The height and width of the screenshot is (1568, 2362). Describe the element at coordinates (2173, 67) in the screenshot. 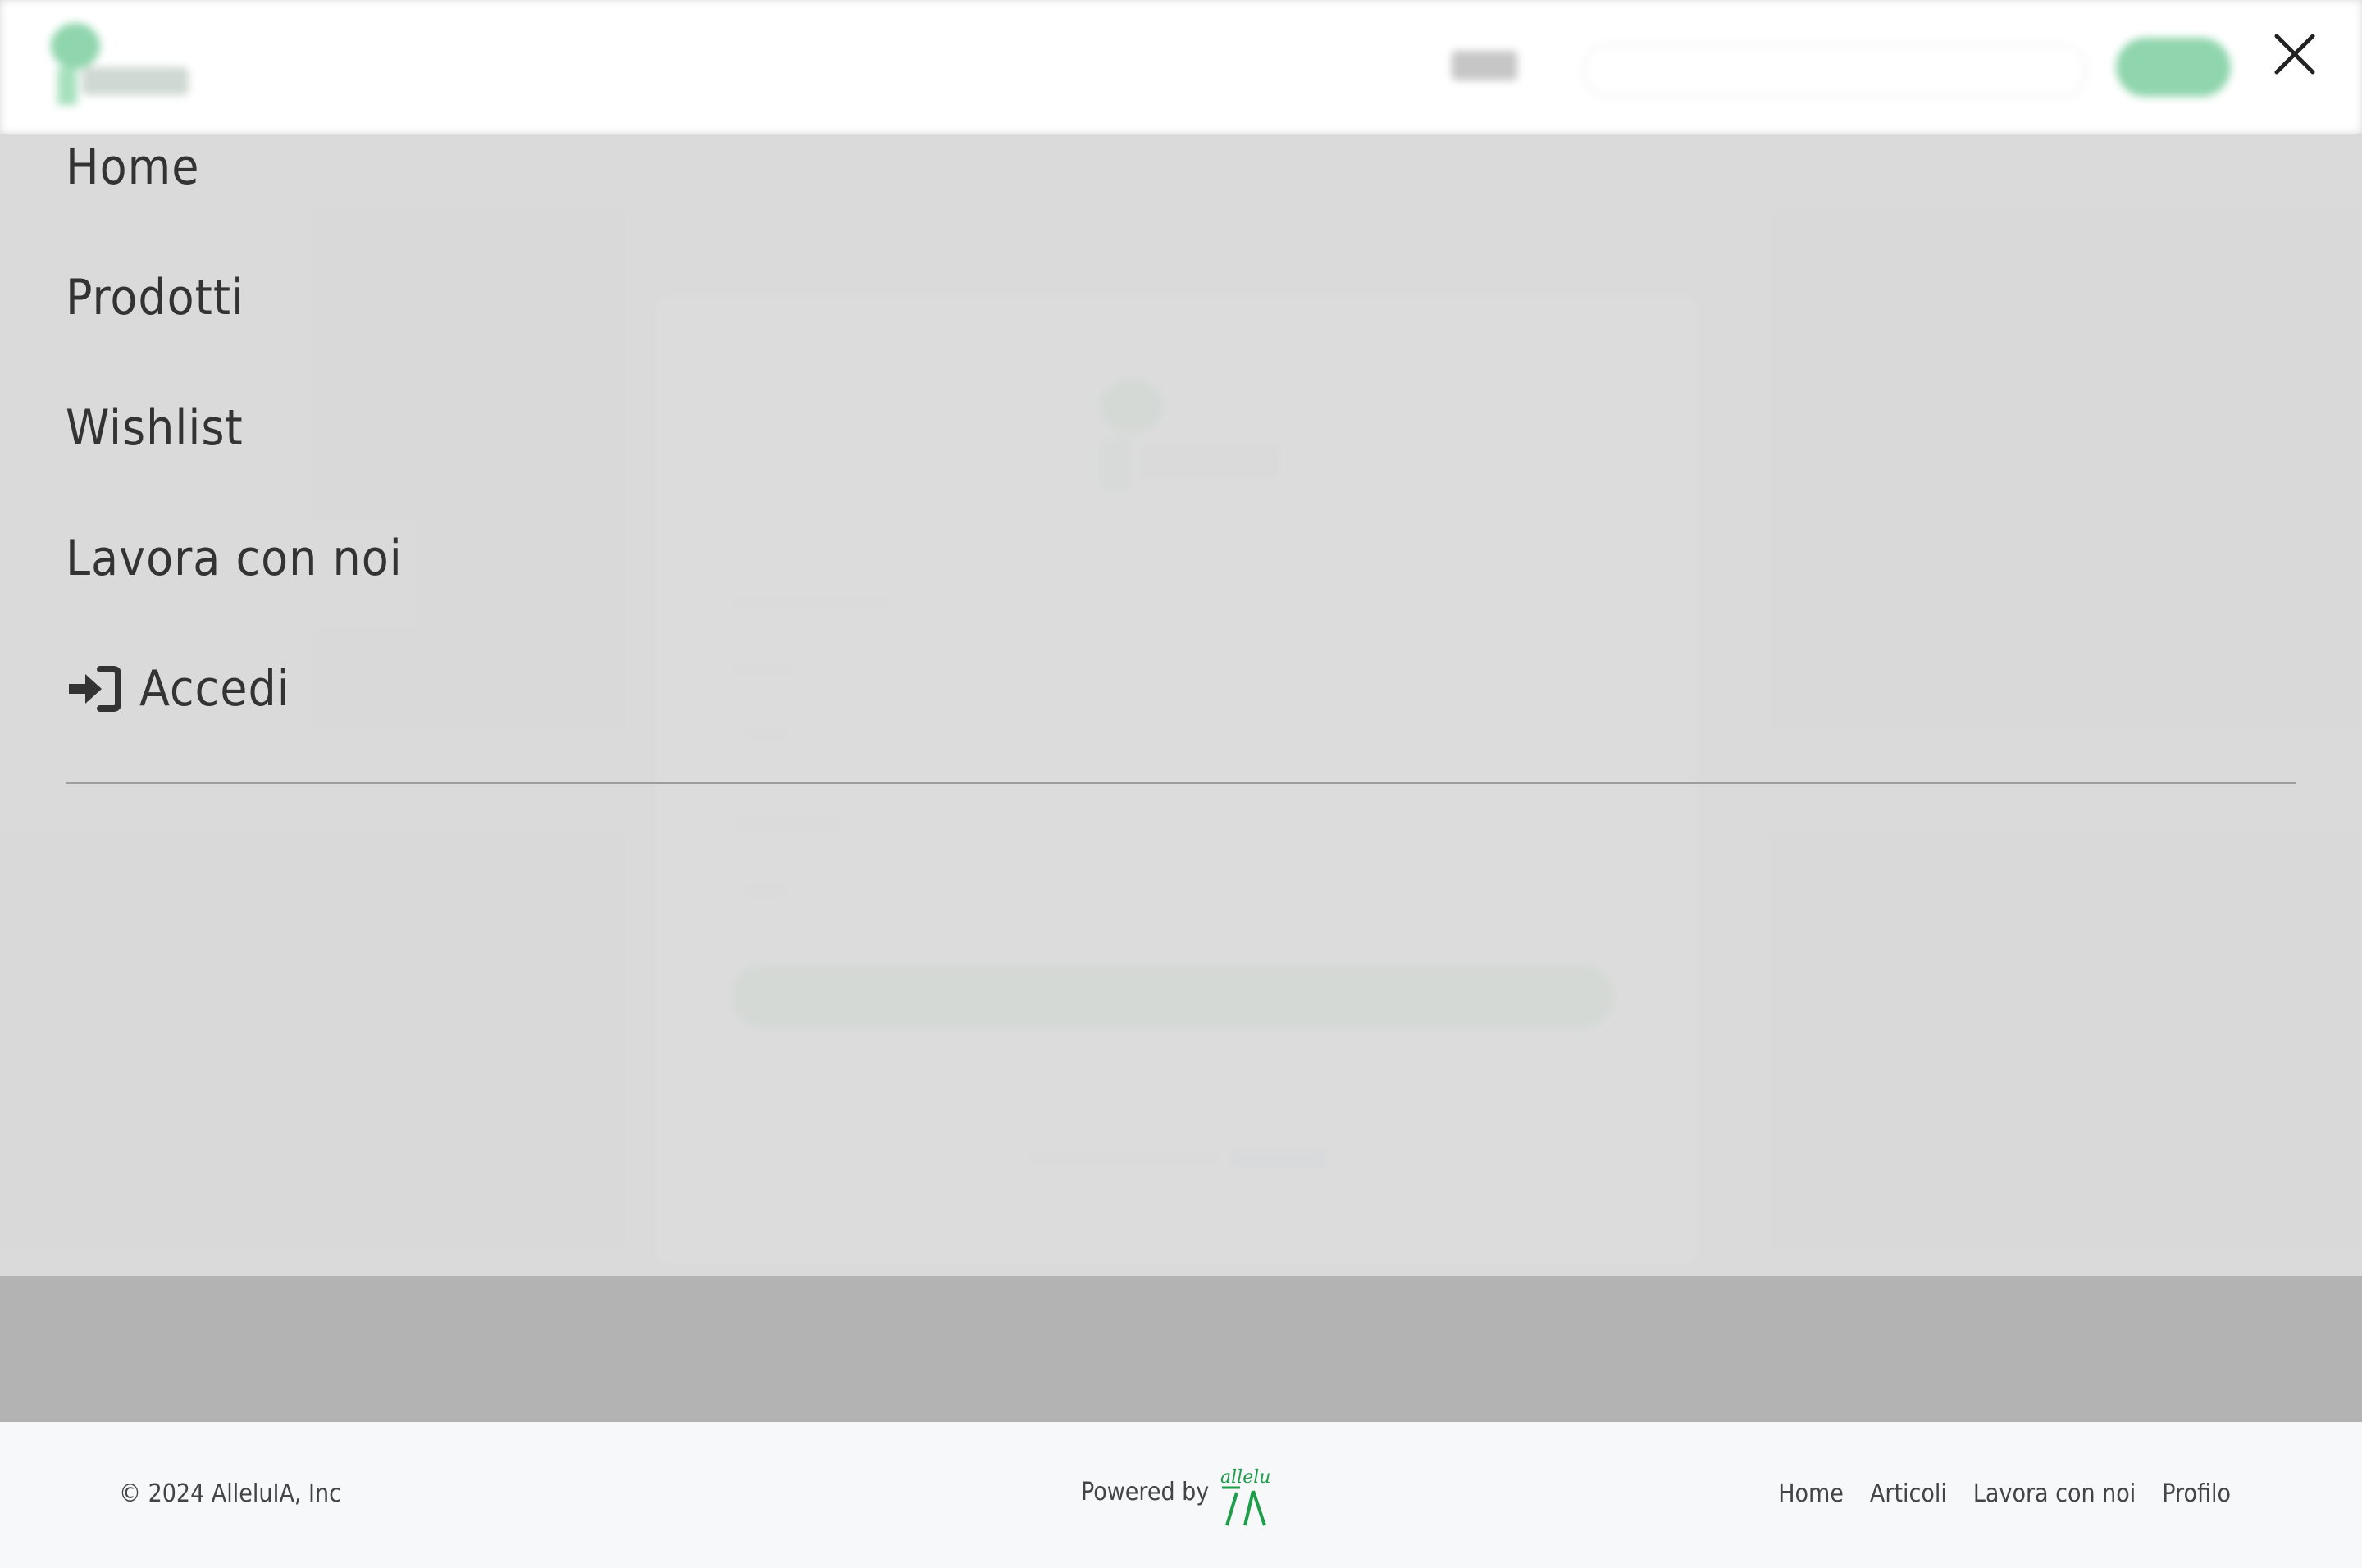

I see `blurred-header-button` at that location.